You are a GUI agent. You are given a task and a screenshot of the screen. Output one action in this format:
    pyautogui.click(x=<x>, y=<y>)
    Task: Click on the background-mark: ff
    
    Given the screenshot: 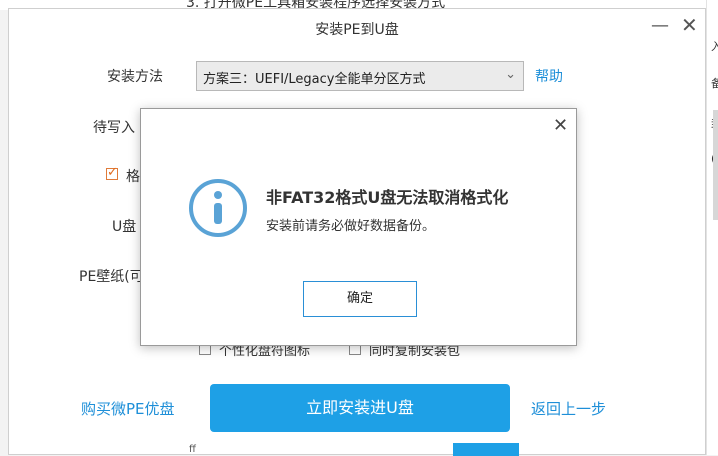 What is the action you would take?
    pyautogui.click(x=192, y=449)
    